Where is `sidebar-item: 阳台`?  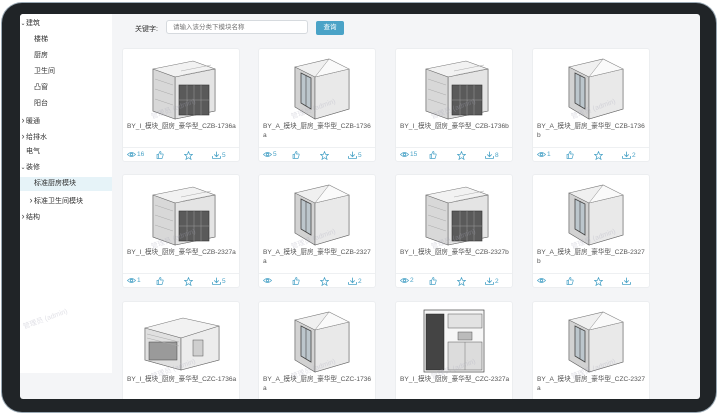
sidebar-item: 阳台 is located at coordinates (34, 104).